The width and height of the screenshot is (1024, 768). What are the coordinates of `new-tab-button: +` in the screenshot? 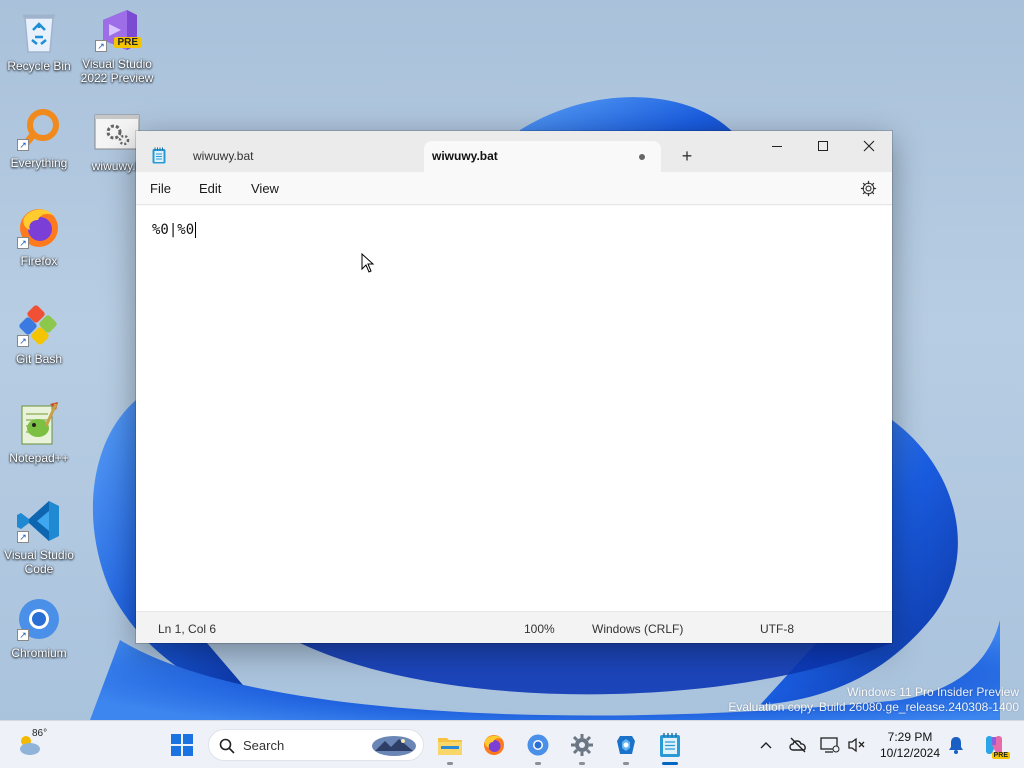 It's located at (687, 156).